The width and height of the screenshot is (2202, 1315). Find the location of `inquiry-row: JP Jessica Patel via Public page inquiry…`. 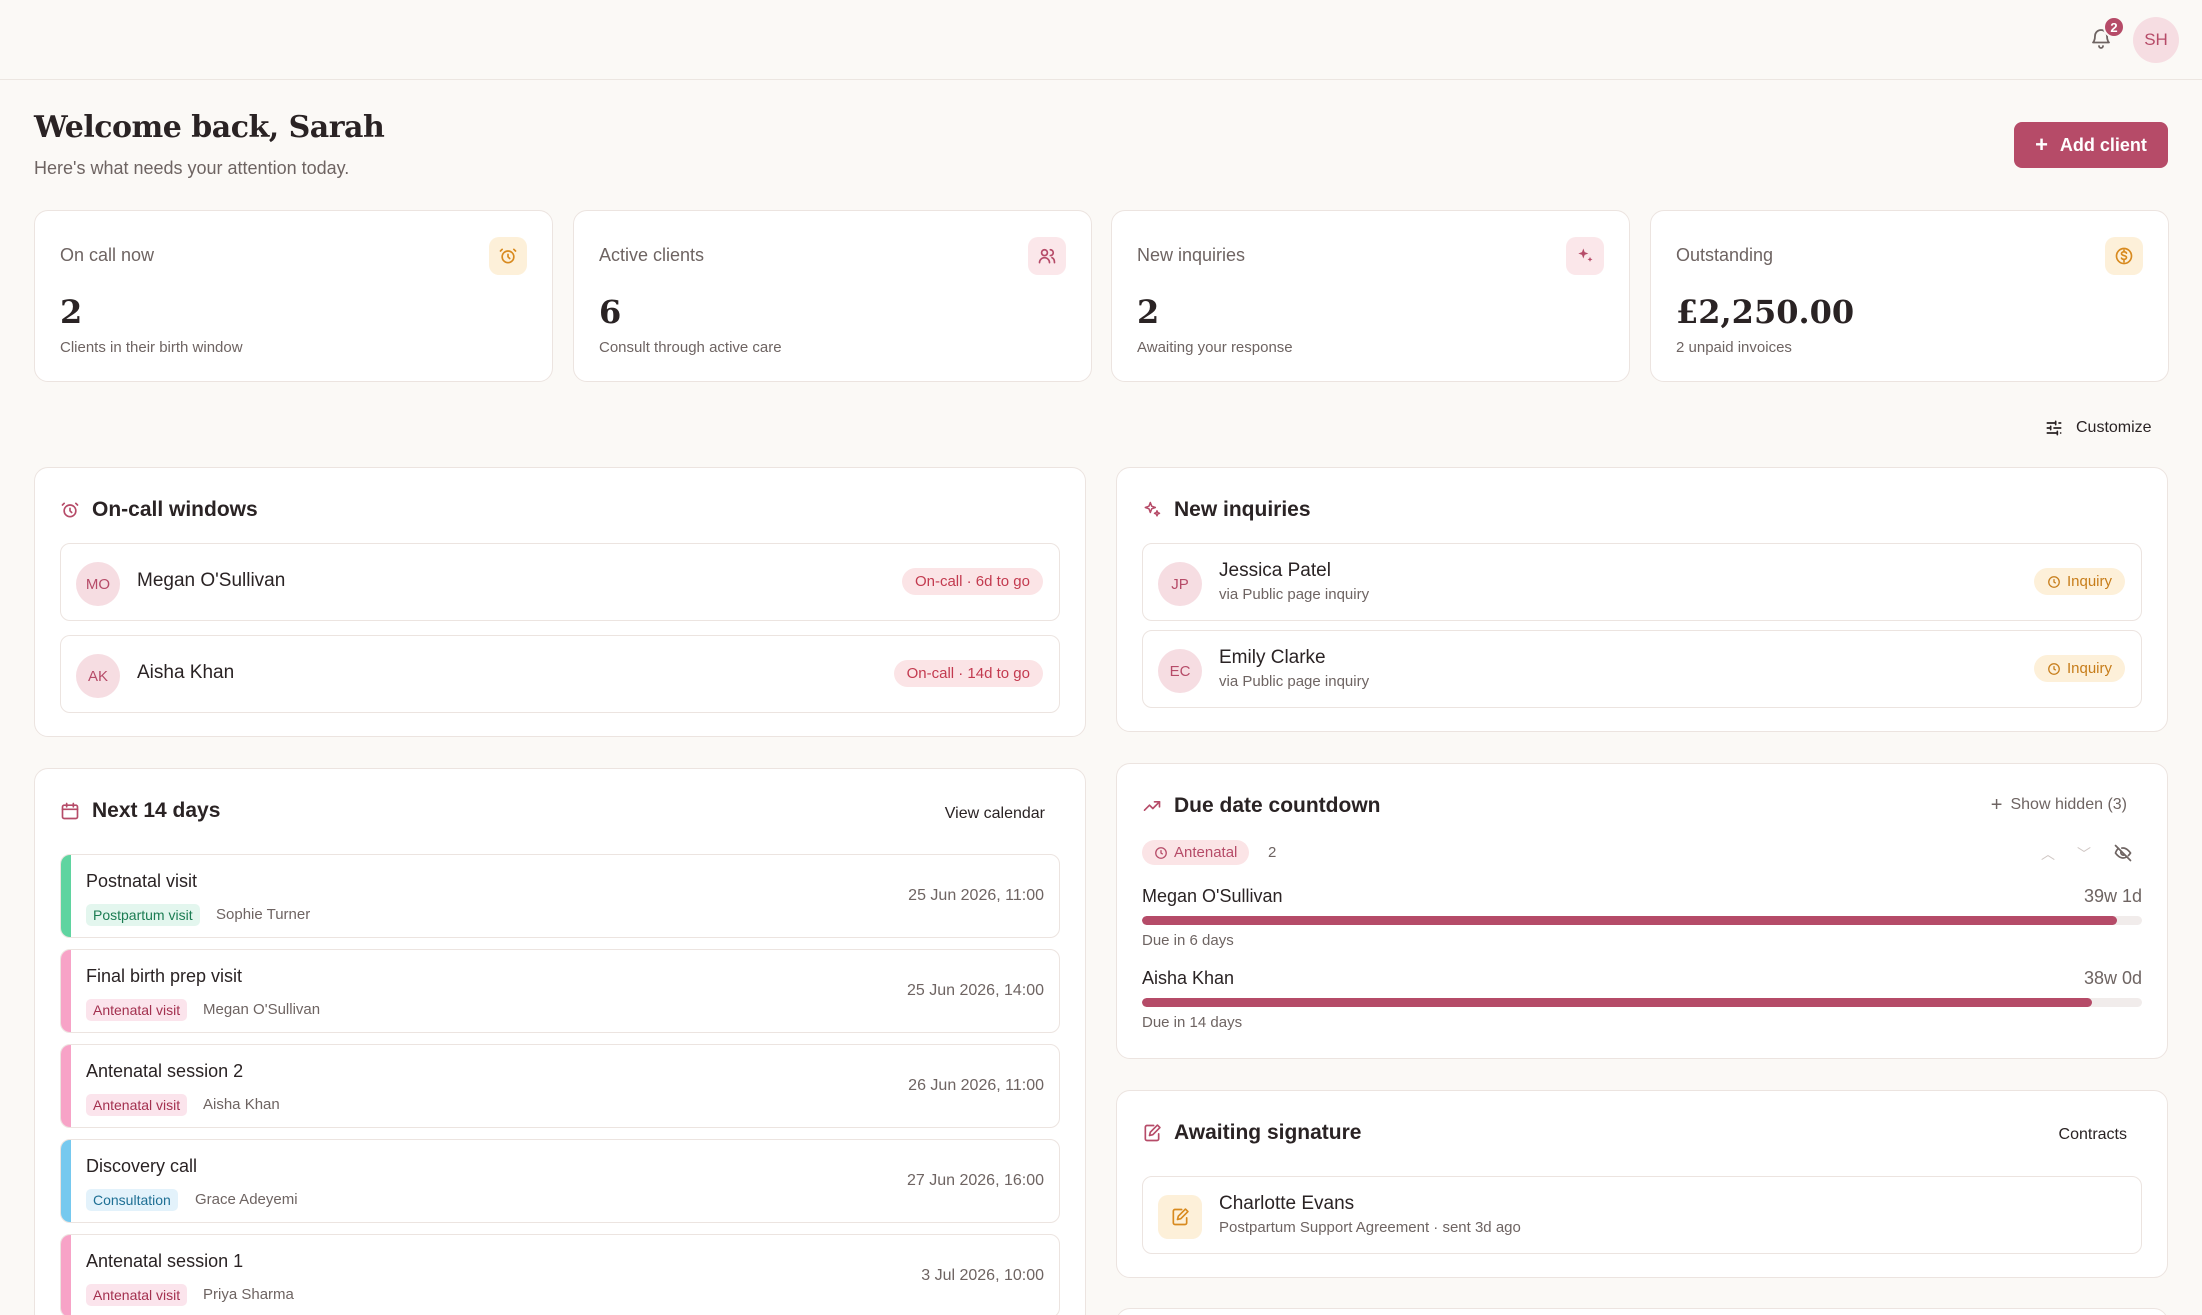

inquiry-row: JP Jessica Patel via Public page inquiry… is located at coordinates (1642, 582).